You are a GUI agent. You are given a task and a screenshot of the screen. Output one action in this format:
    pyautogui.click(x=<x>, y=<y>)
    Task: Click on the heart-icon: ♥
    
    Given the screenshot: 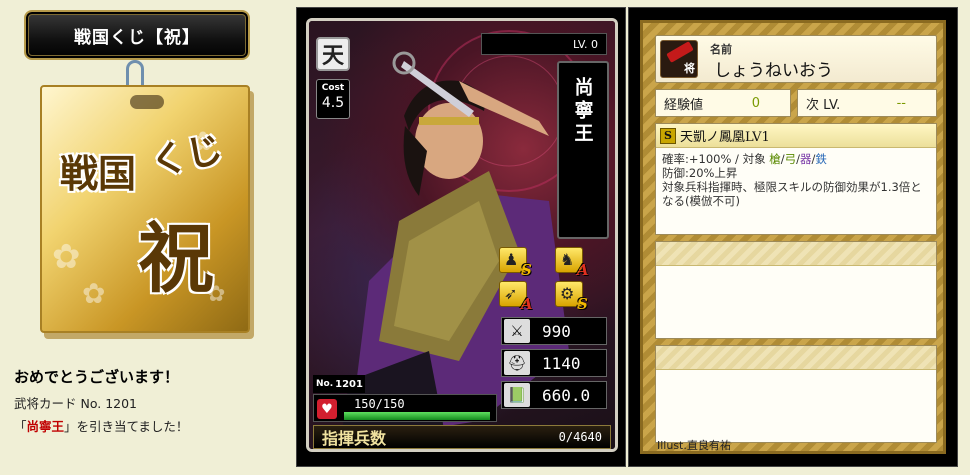 What is the action you would take?
    pyautogui.click(x=327, y=409)
    